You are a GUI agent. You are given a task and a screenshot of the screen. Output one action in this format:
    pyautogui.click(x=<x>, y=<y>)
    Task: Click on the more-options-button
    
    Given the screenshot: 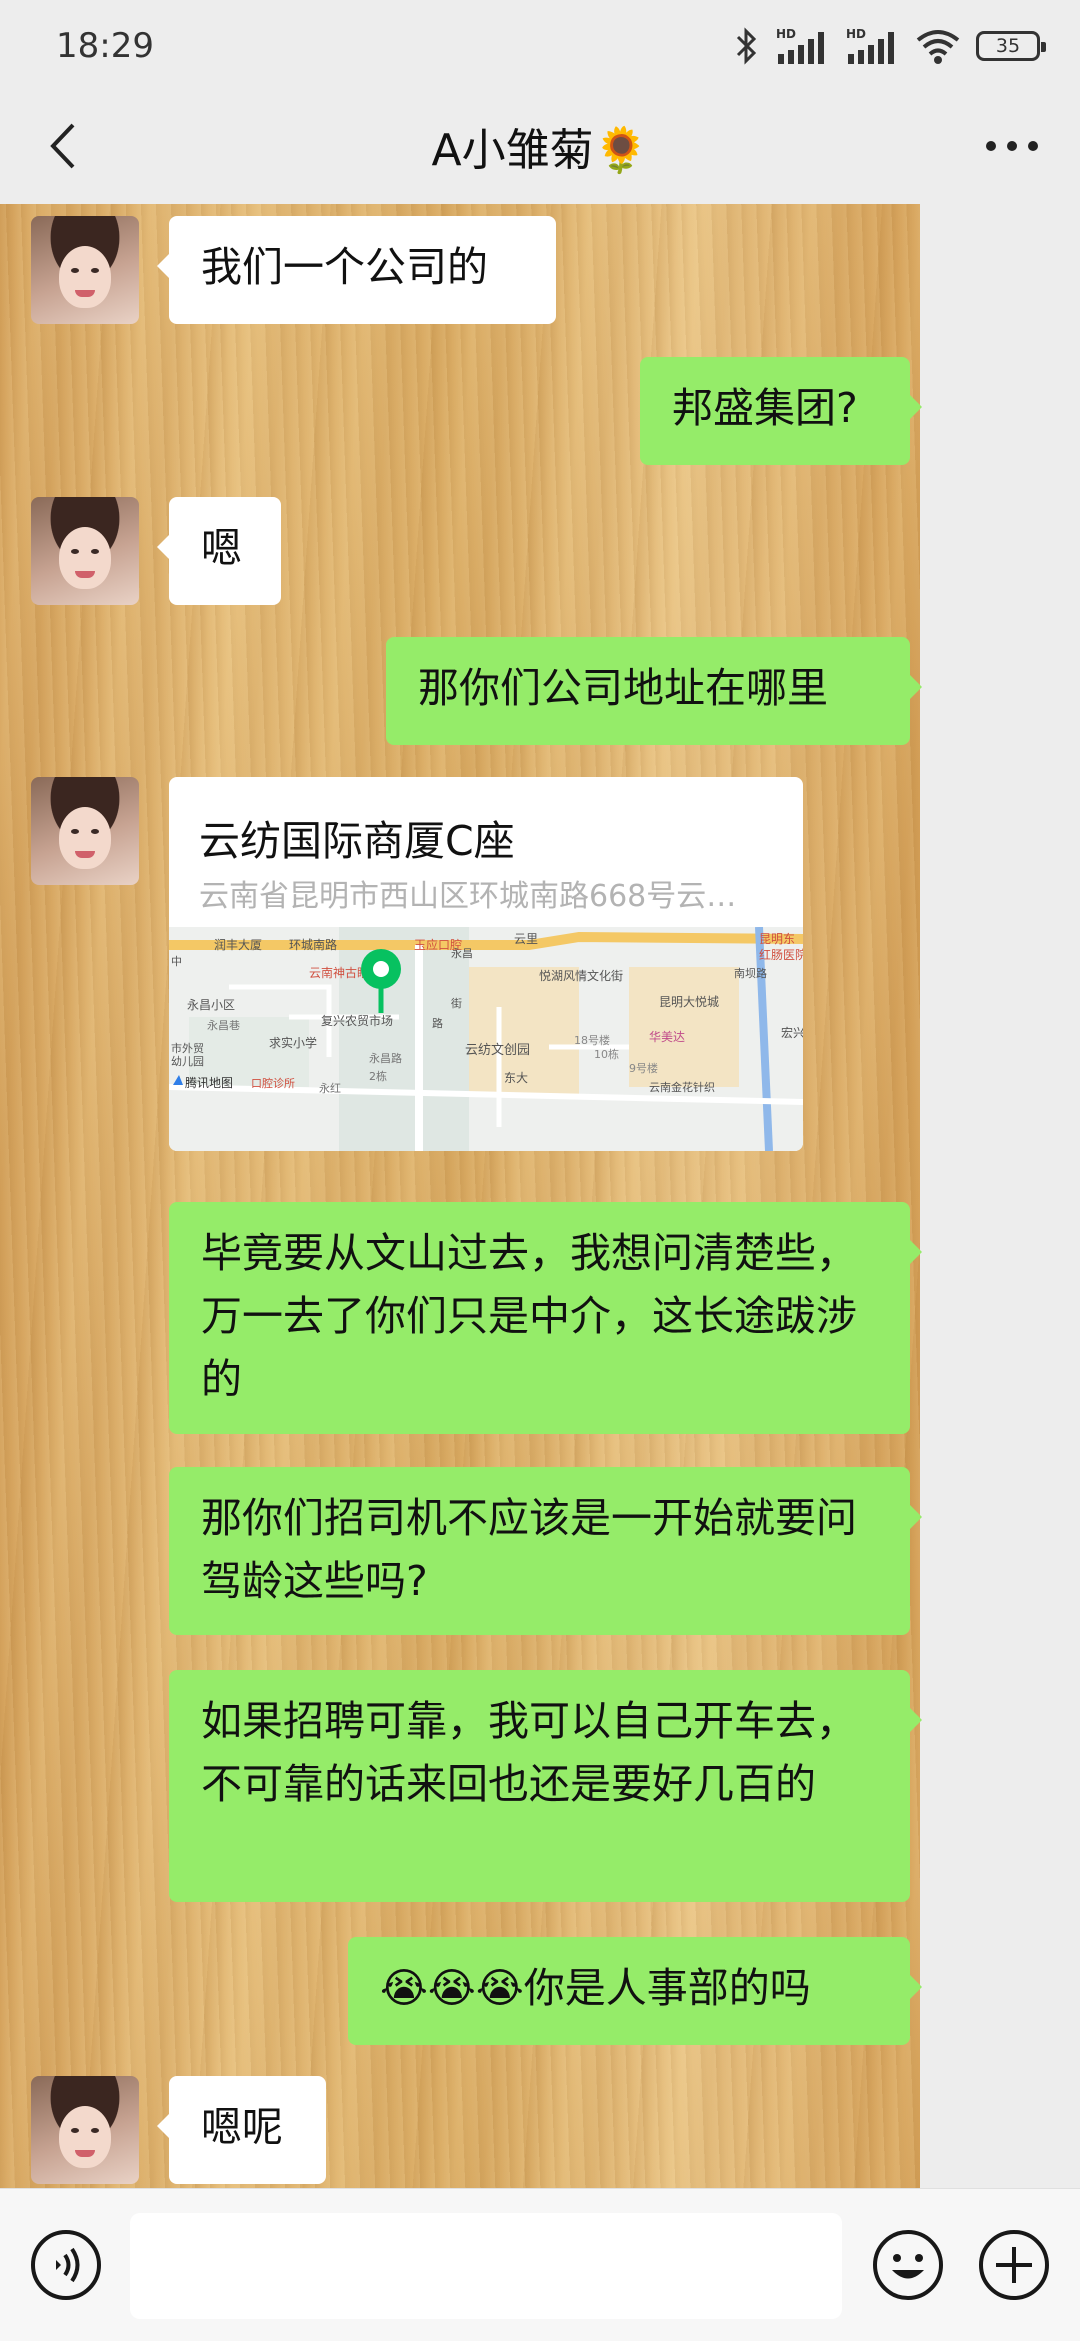 What is the action you would take?
    pyautogui.click(x=1012, y=146)
    